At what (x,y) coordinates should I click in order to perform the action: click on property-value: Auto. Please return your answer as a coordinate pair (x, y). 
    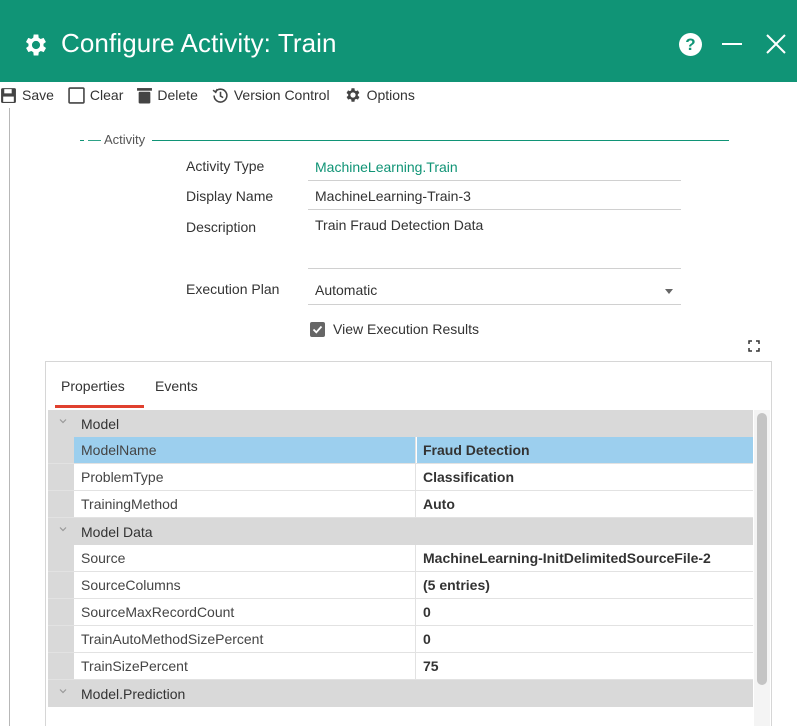
    Looking at the image, I should click on (585, 504).